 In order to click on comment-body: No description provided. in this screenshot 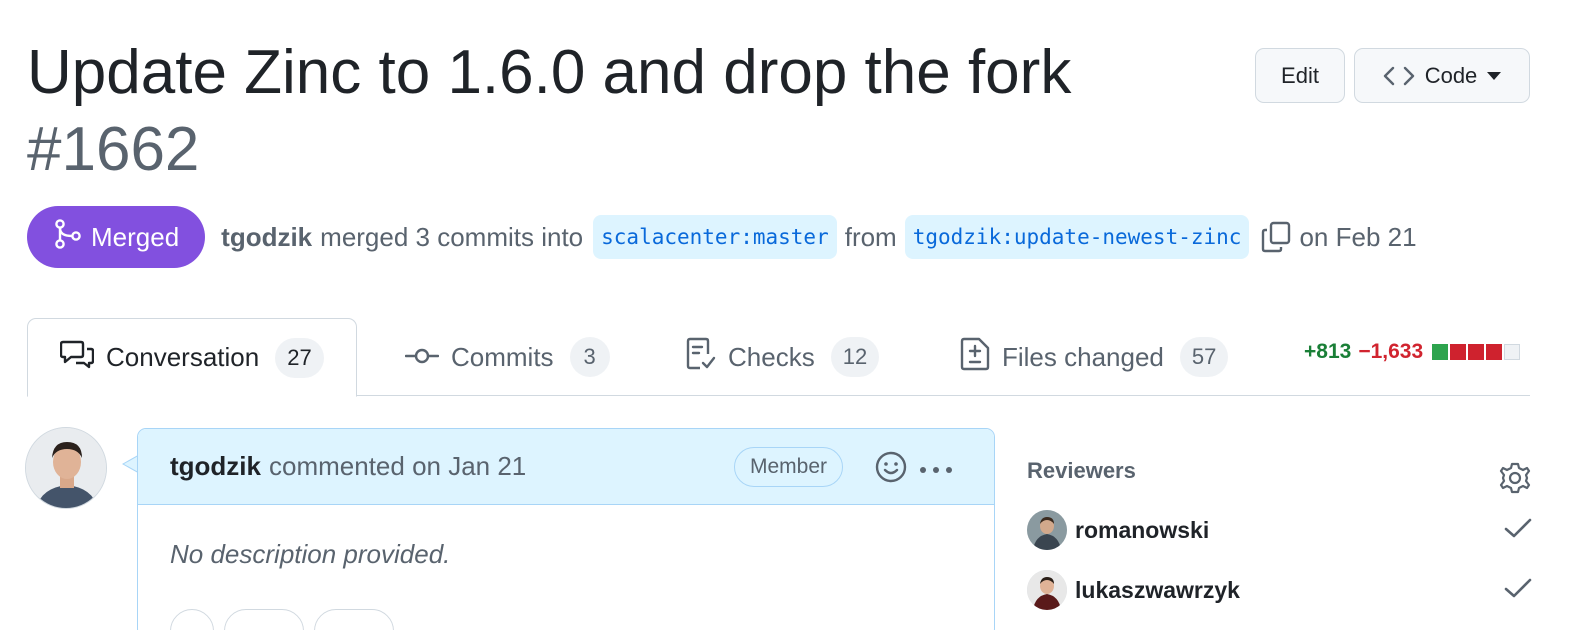, I will do `click(310, 554)`.